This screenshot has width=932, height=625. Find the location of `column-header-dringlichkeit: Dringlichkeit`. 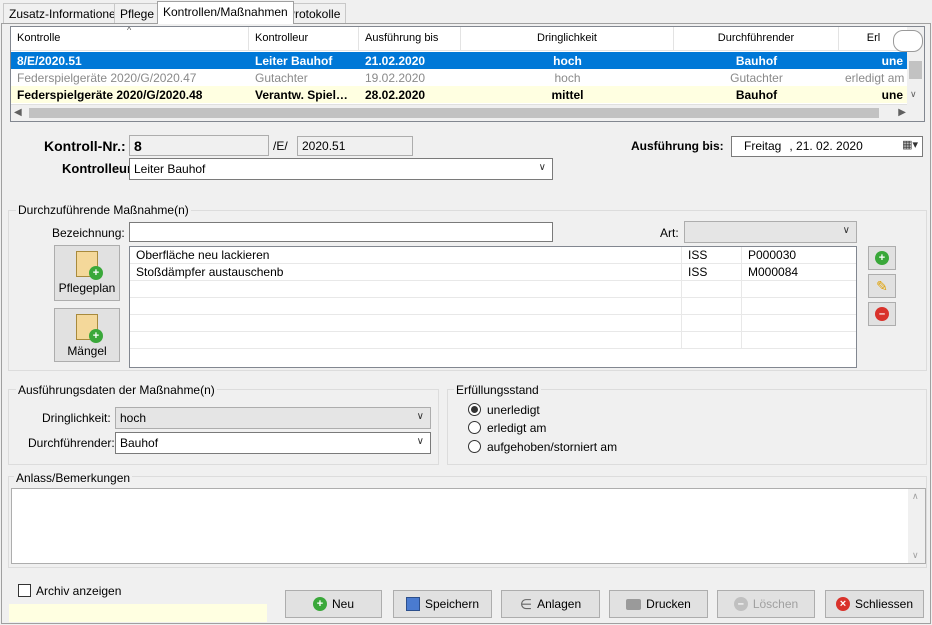

column-header-dringlichkeit: Dringlichkeit is located at coordinates (567, 39).